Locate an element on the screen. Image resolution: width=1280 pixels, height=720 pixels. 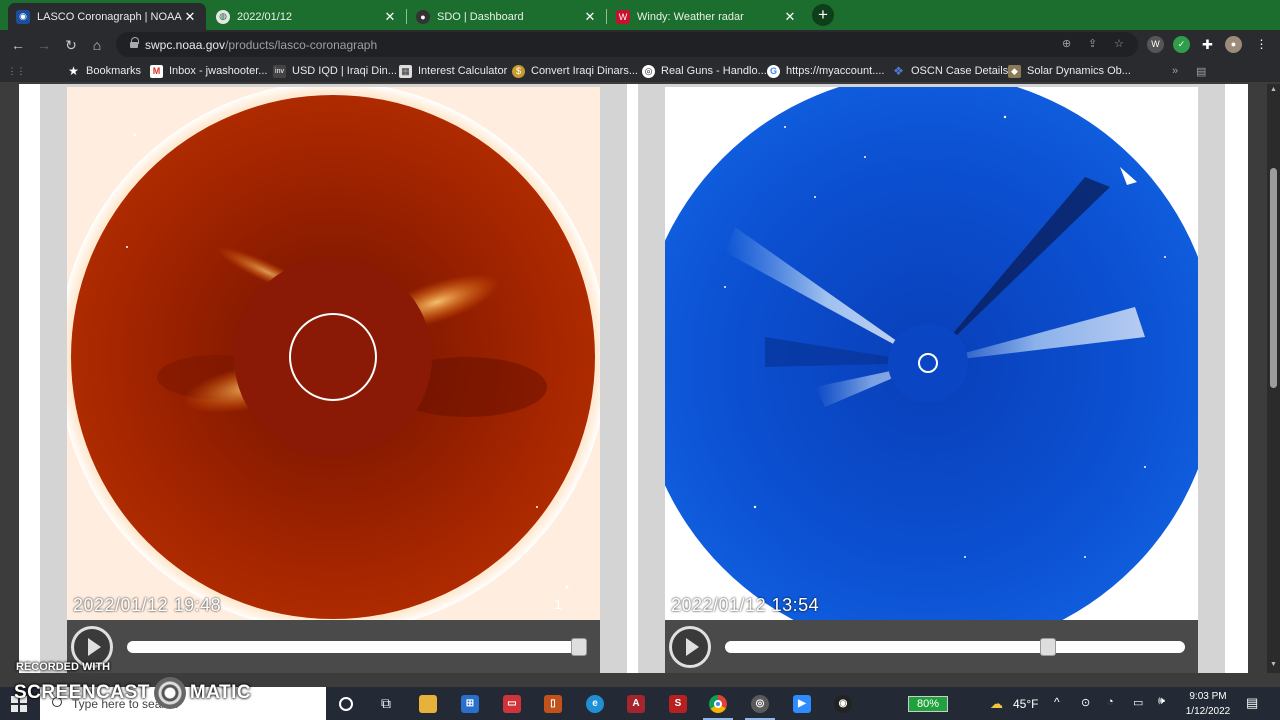
access-icon: A is located at coordinates (636, 703).